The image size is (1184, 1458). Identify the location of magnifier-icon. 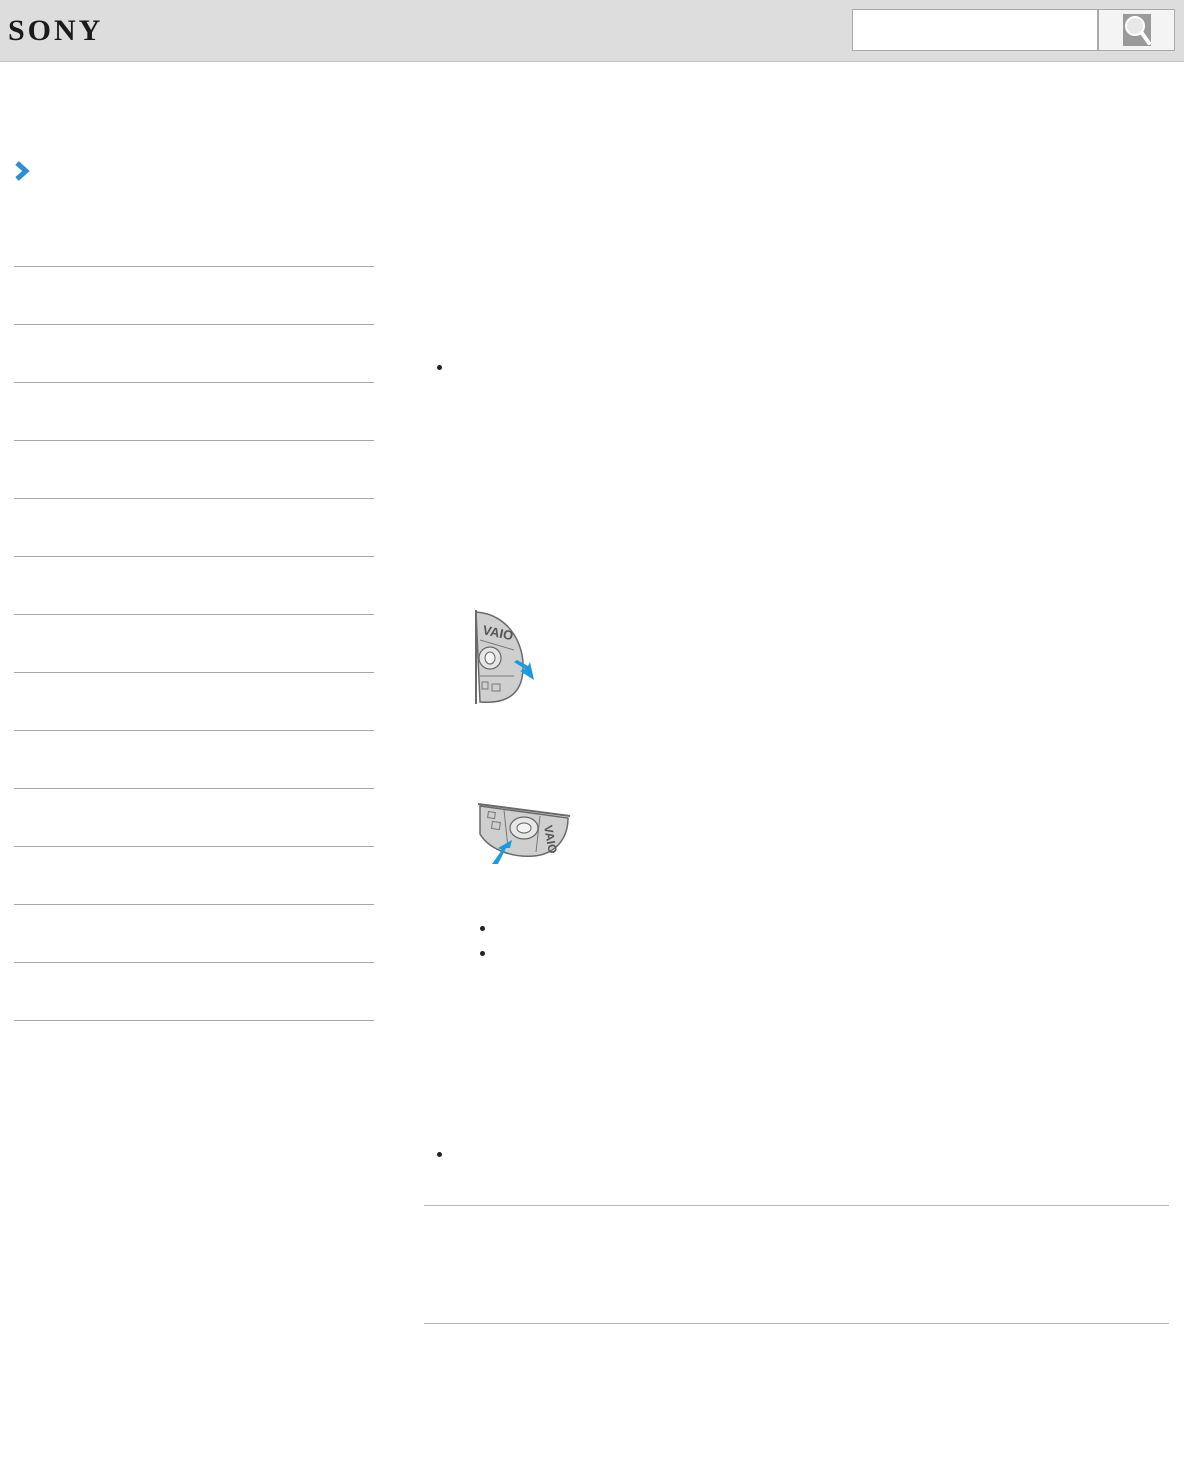
(1136, 30).